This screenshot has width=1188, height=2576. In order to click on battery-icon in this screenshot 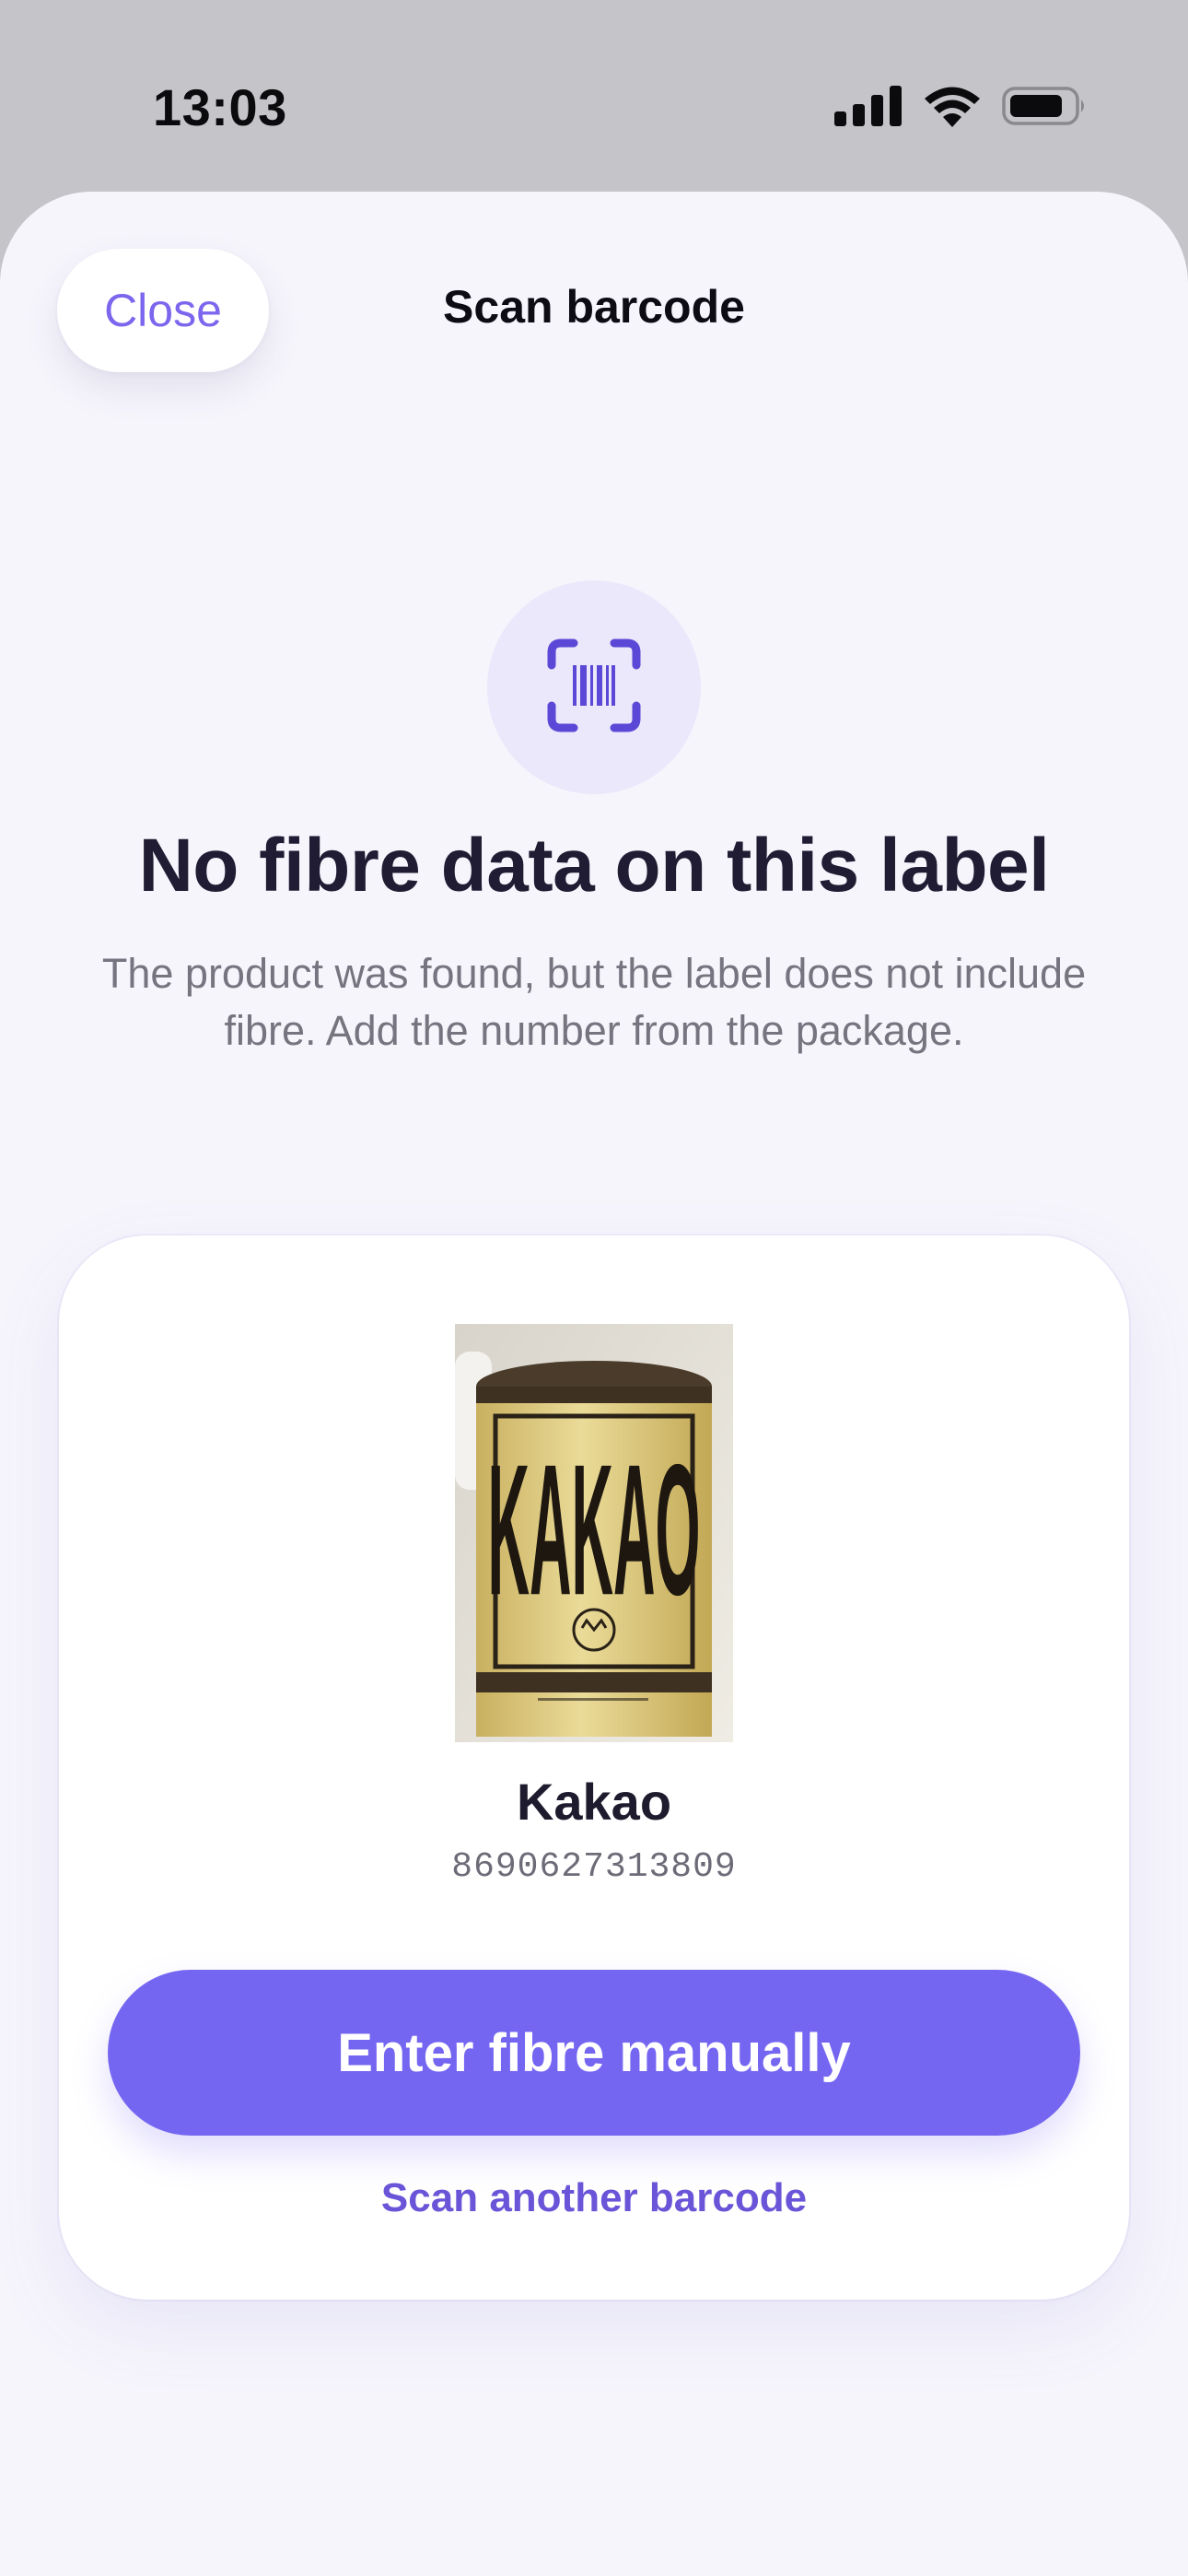, I will do `click(1045, 108)`.